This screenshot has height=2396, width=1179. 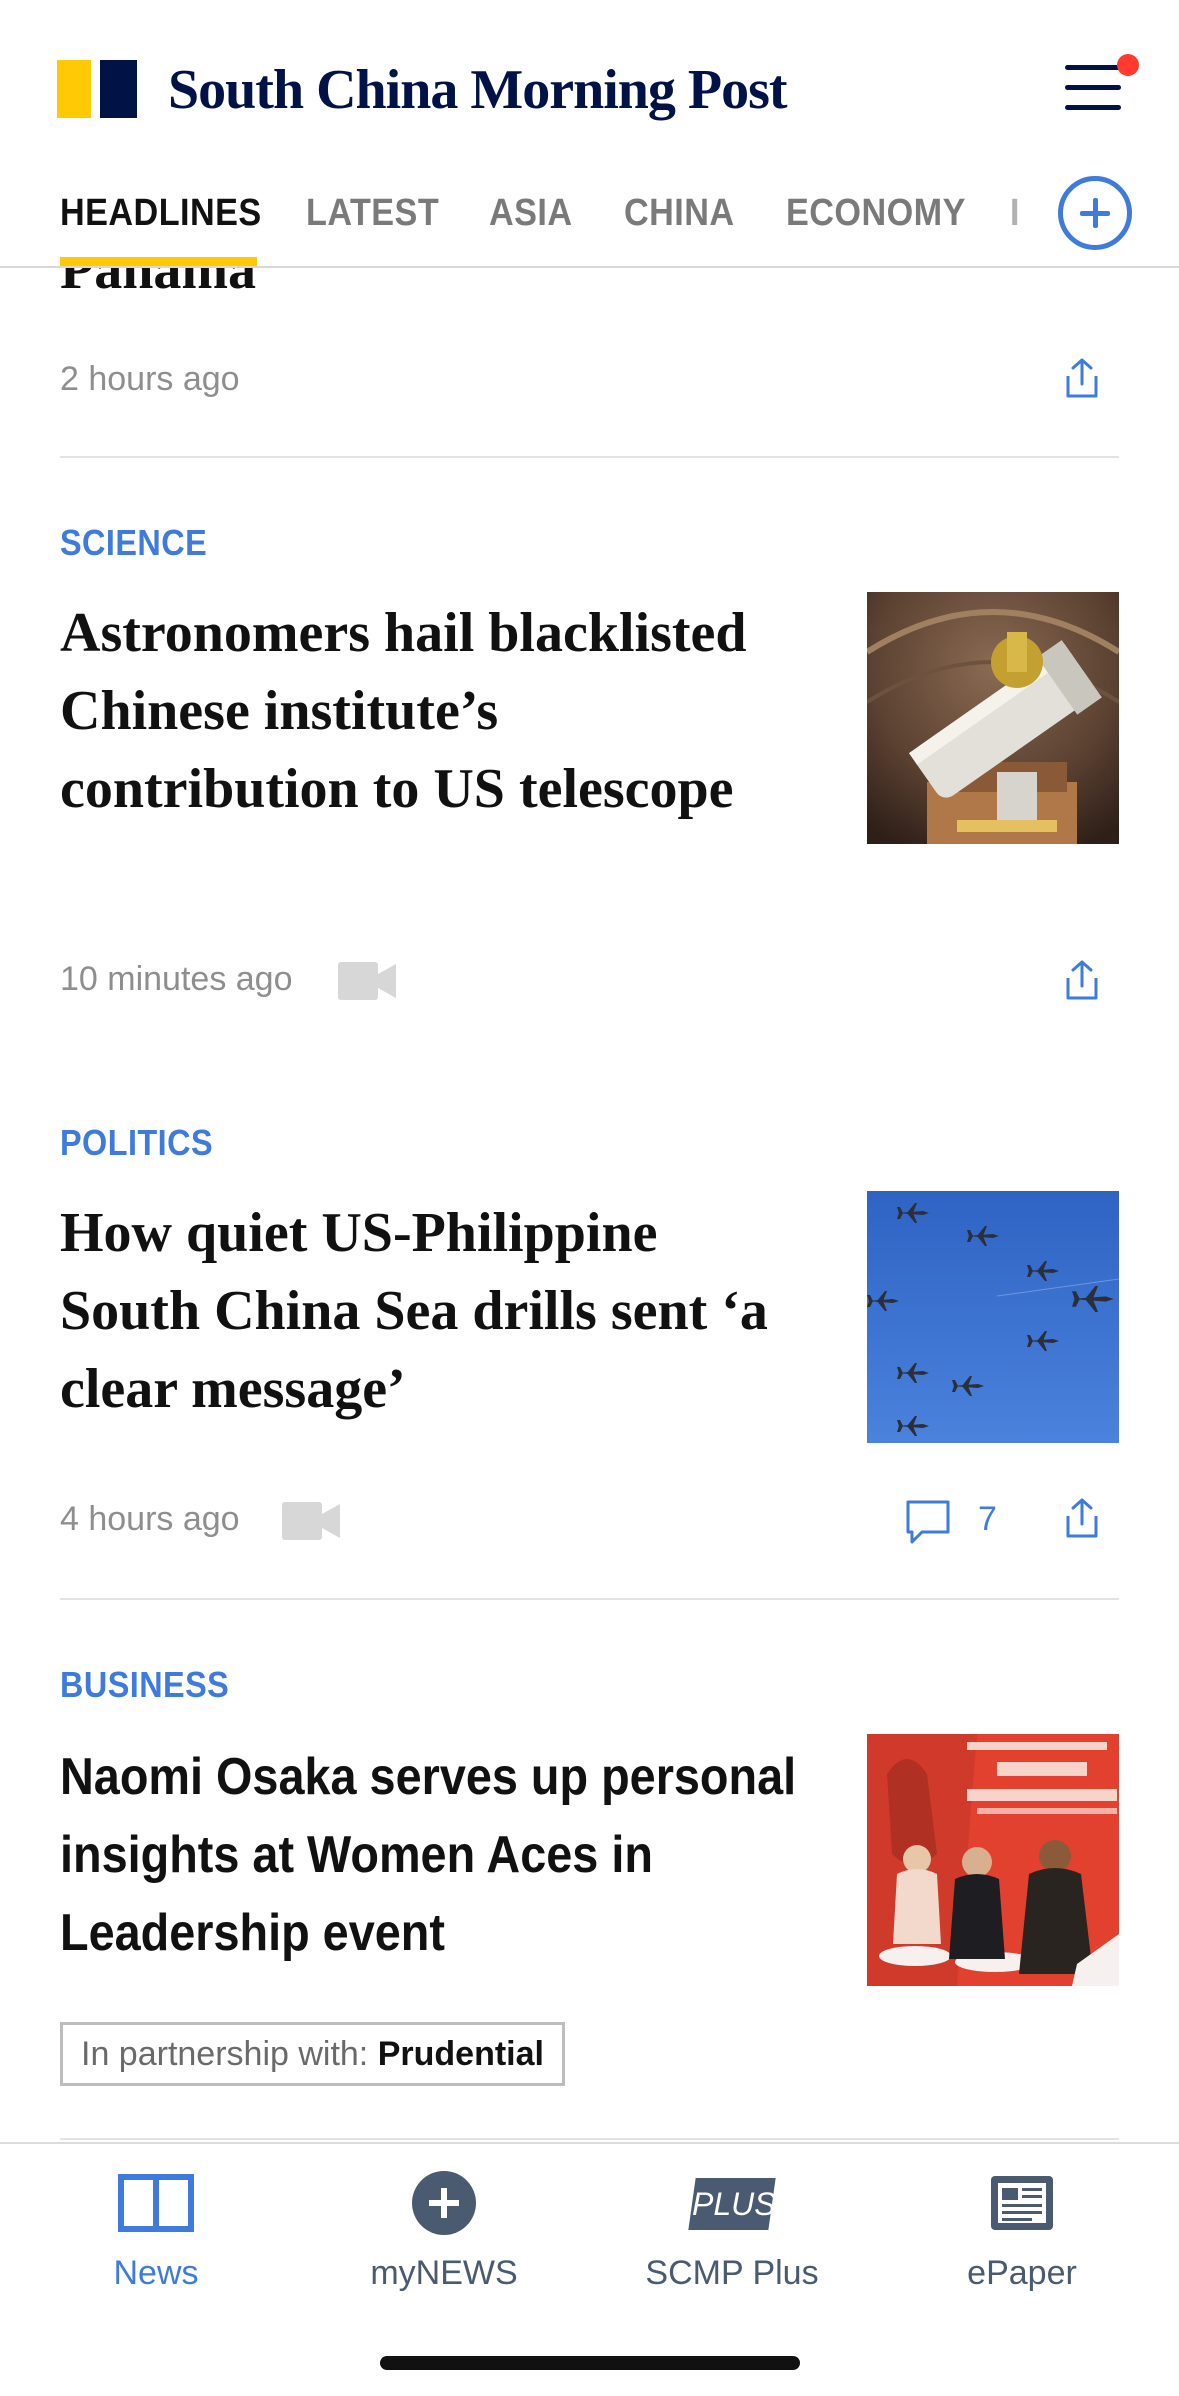 What do you see at coordinates (993, 718) in the screenshot?
I see `telescope-thumbnail` at bounding box center [993, 718].